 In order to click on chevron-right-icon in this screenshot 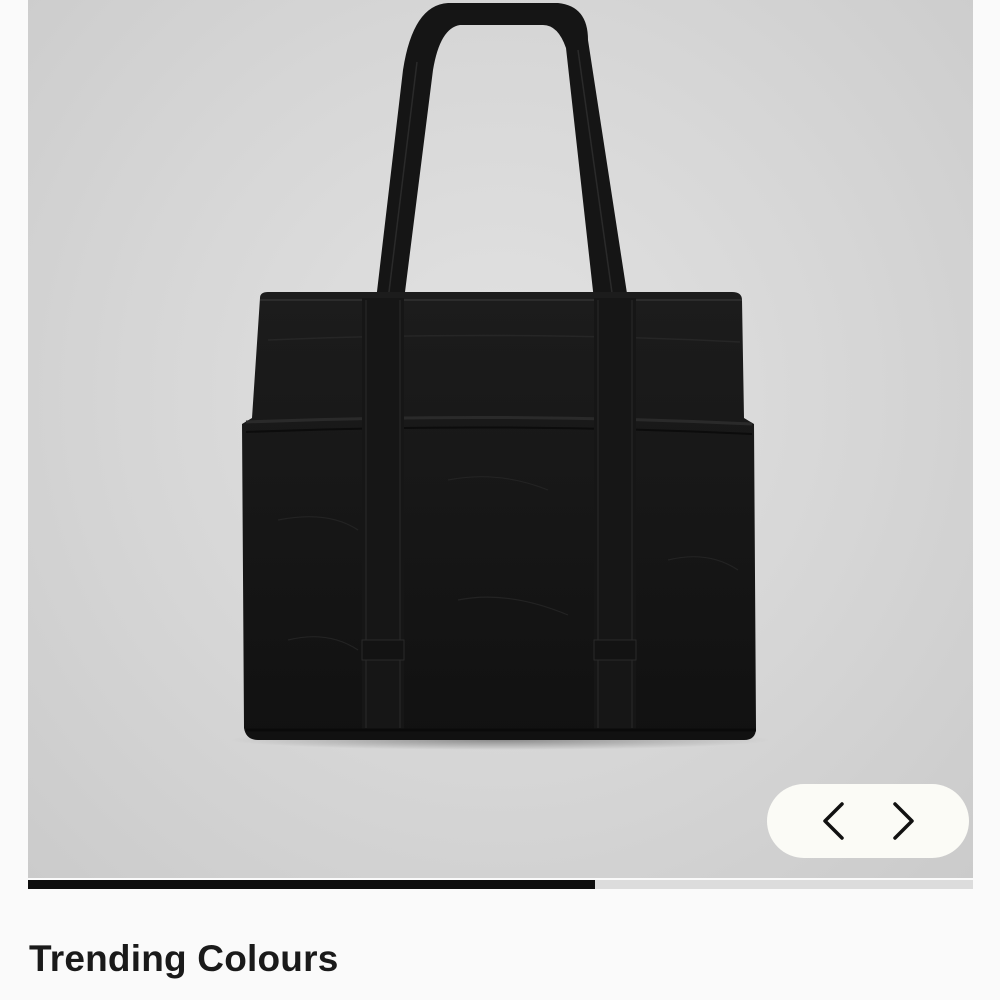, I will do `click(903, 821)`.